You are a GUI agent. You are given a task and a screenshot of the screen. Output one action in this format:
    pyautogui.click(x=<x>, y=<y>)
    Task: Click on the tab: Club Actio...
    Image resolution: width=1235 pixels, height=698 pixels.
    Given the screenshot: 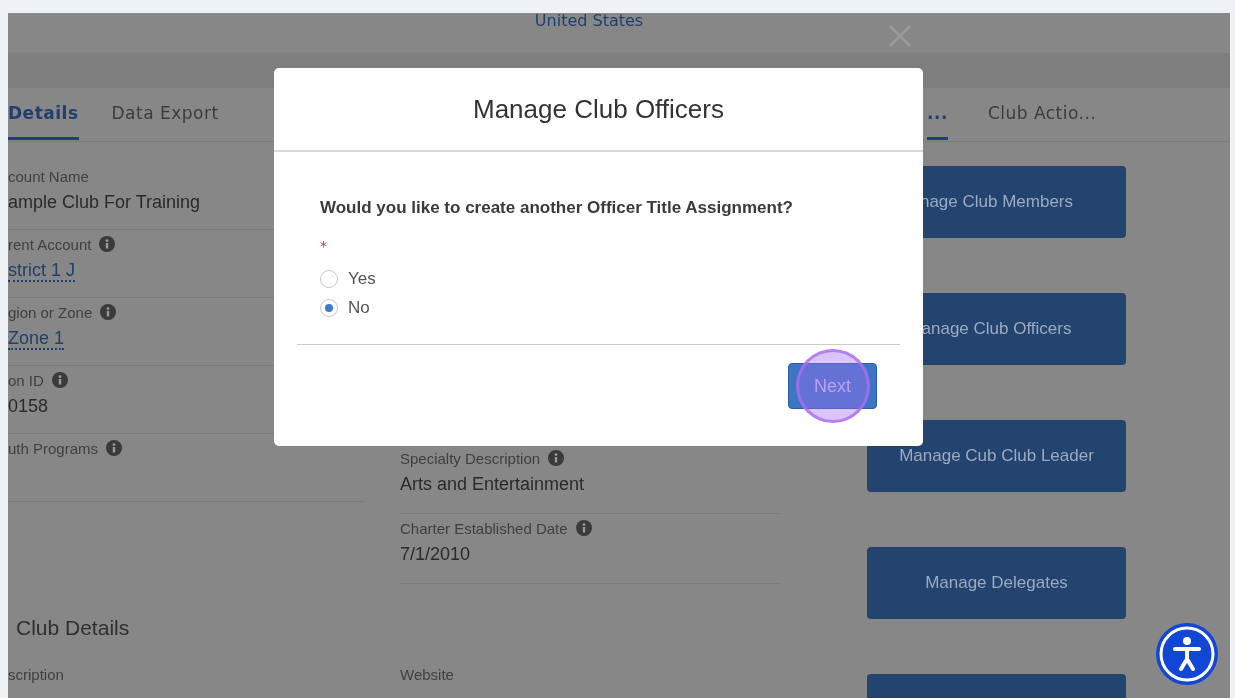 What is the action you would take?
    pyautogui.click(x=1042, y=114)
    